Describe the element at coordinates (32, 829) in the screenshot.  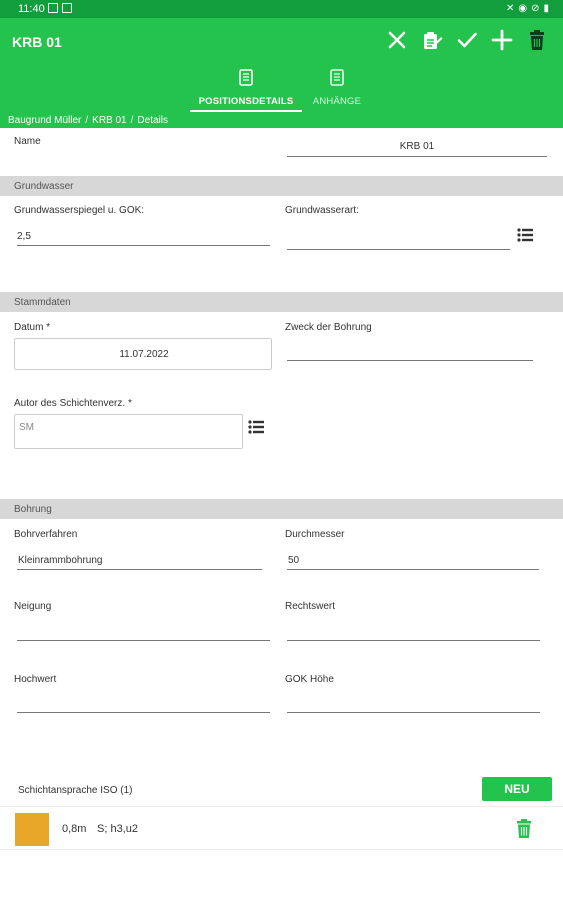
I see `soil-color-swatch` at that location.